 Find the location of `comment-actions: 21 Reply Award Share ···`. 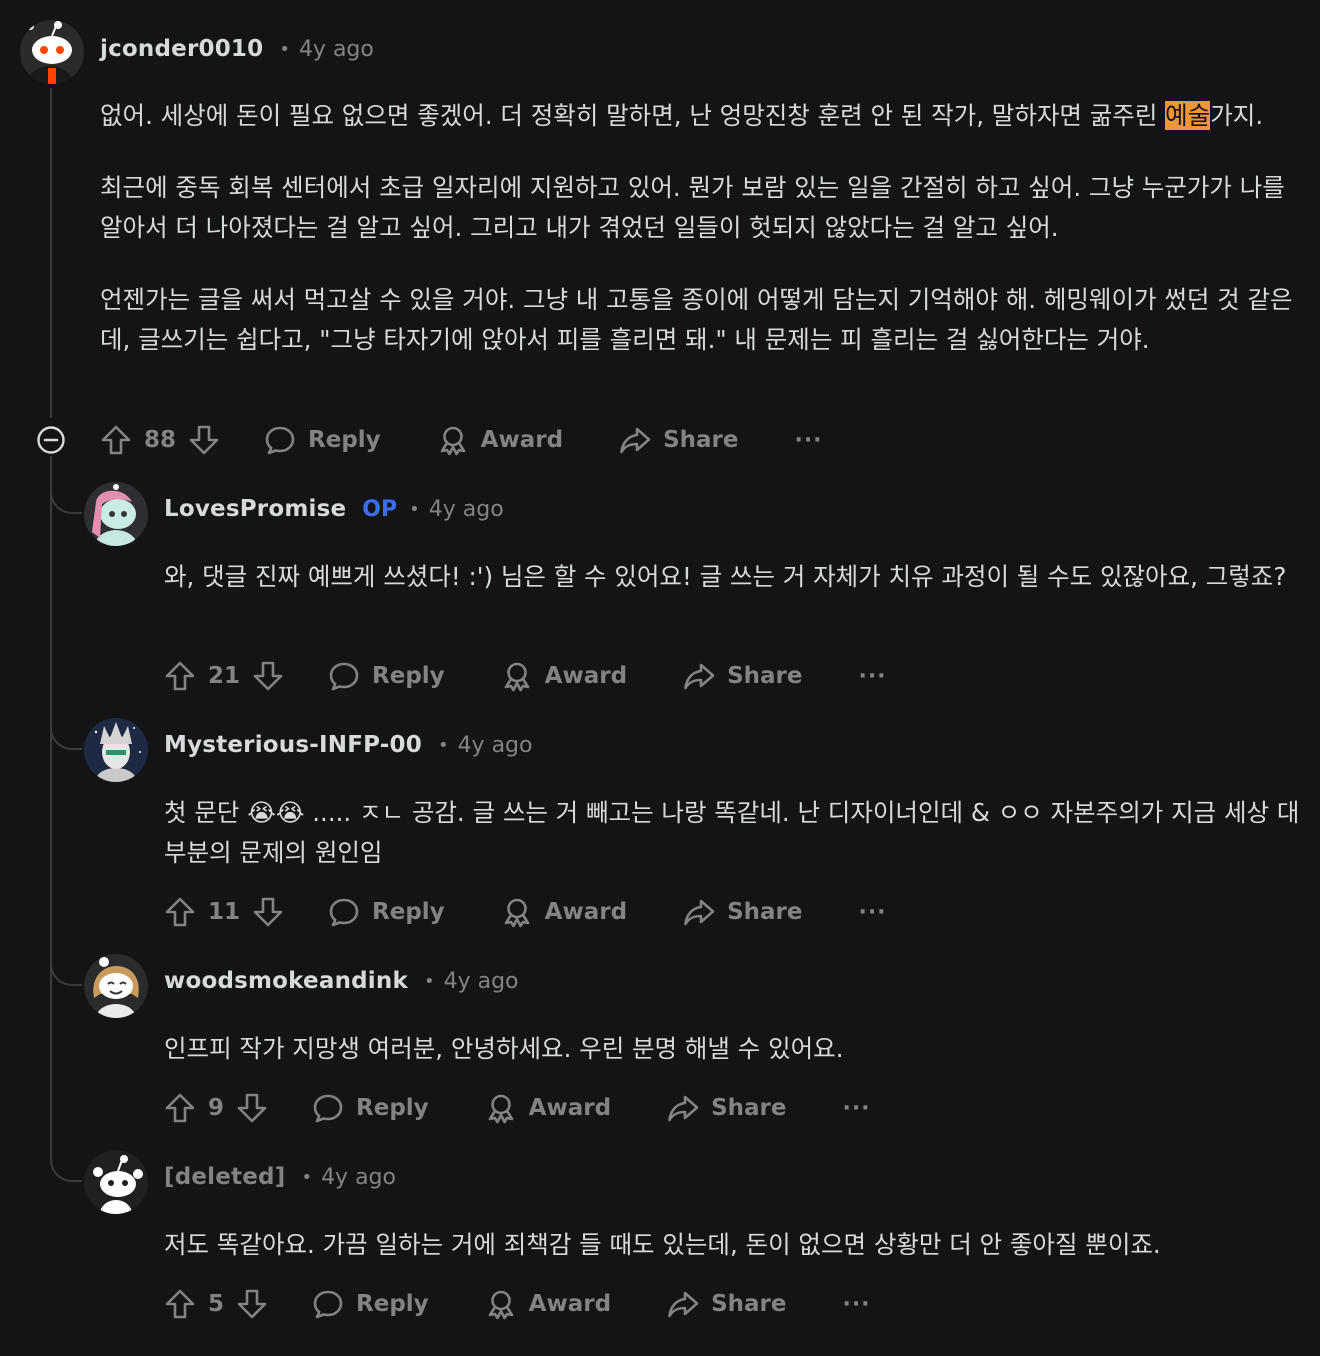

comment-actions: 21 Reply Award Share ··· is located at coordinates (525, 676).